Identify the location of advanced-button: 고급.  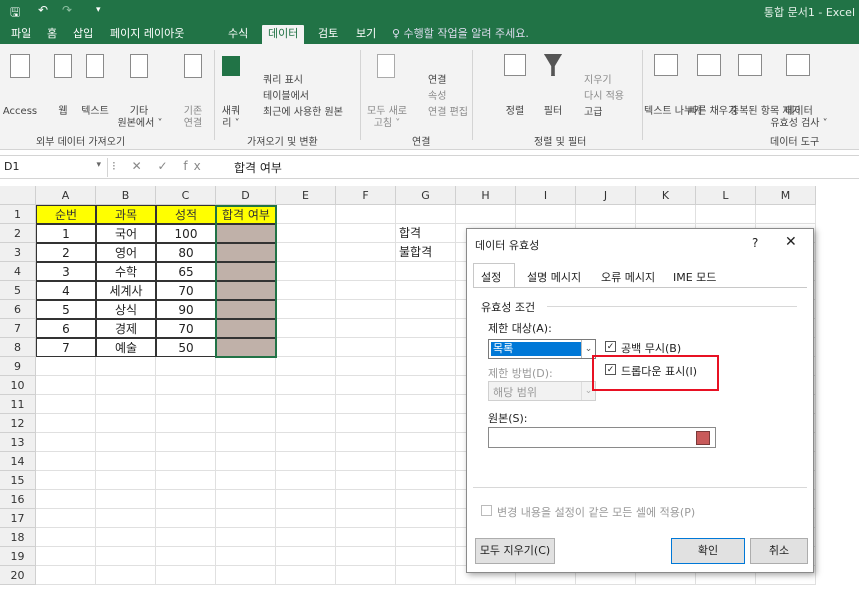
(593, 113).